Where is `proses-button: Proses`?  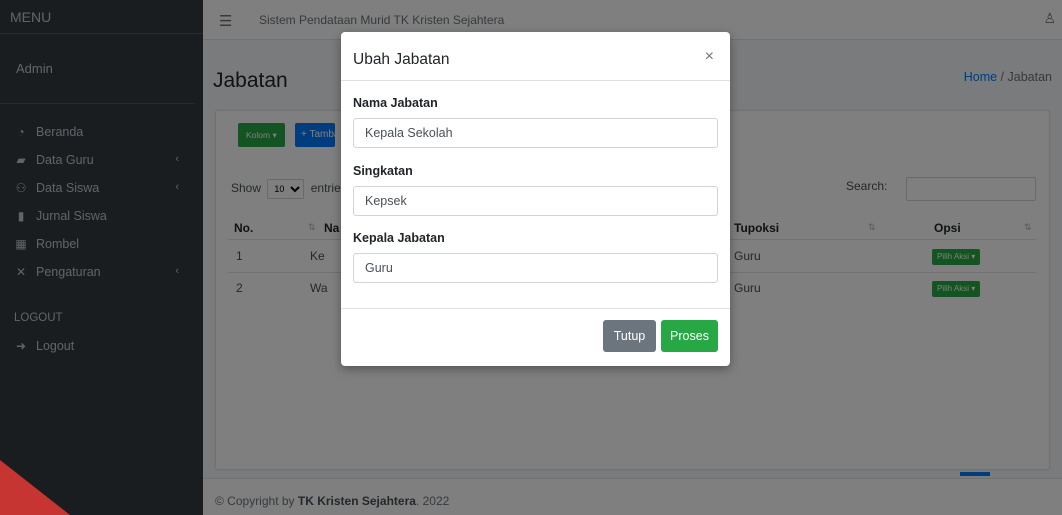 proses-button: Proses is located at coordinates (689, 336).